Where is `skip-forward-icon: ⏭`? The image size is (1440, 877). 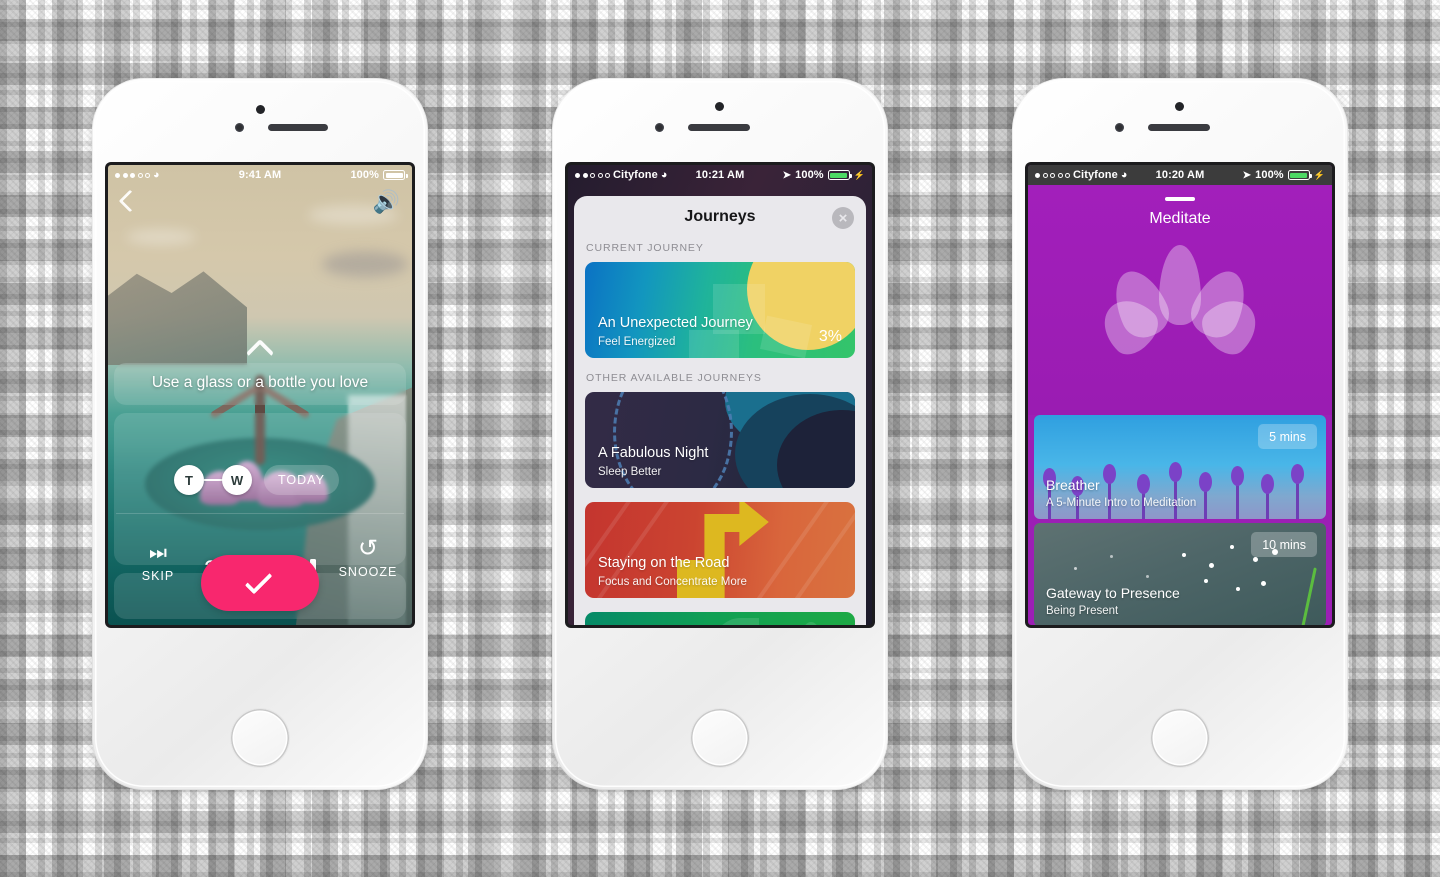
skip-forward-icon: ⏭ is located at coordinates (158, 553).